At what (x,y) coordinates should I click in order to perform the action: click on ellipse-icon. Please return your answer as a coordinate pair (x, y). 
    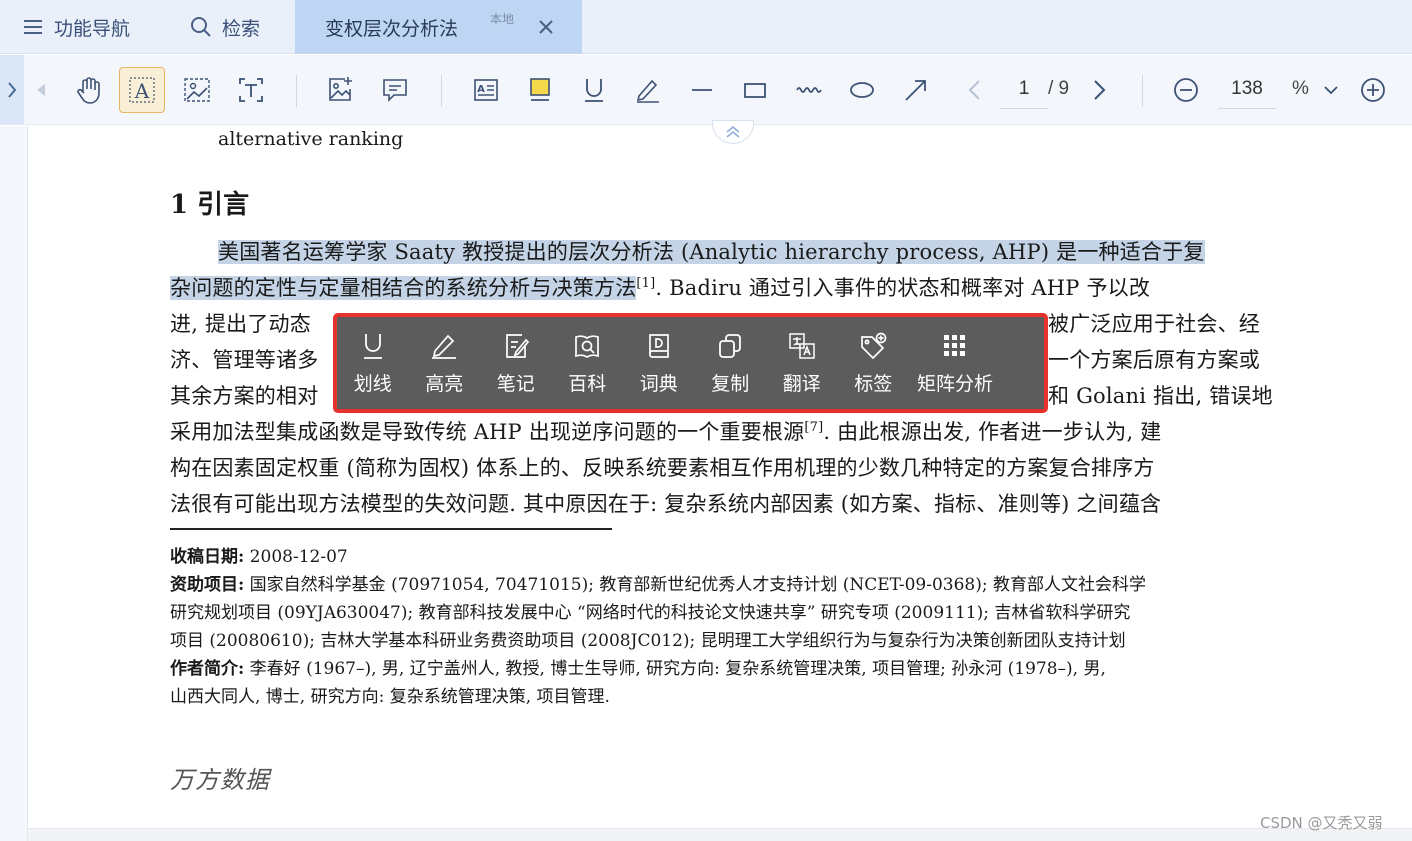
    Looking at the image, I should click on (862, 90).